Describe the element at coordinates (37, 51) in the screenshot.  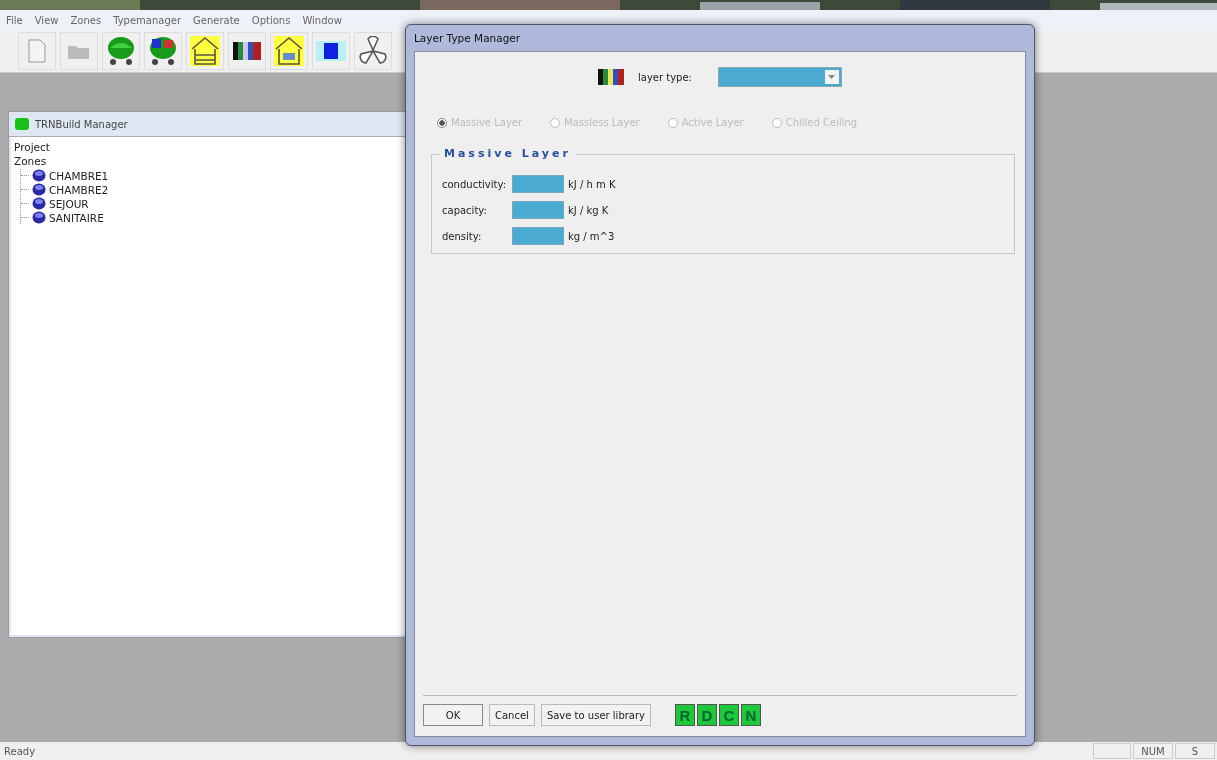
I see `document-icon` at that location.